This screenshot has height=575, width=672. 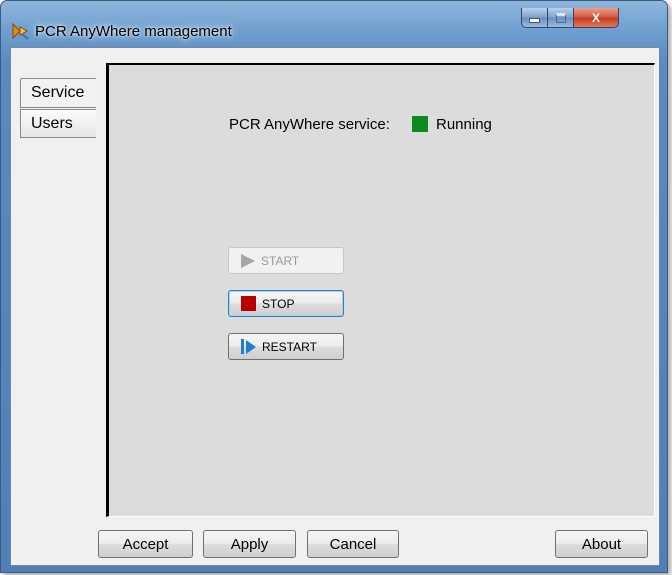 What do you see at coordinates (278, 303) in the screenshot?
I see `stop-button-label: STOP` at bounding box center [278, 303].